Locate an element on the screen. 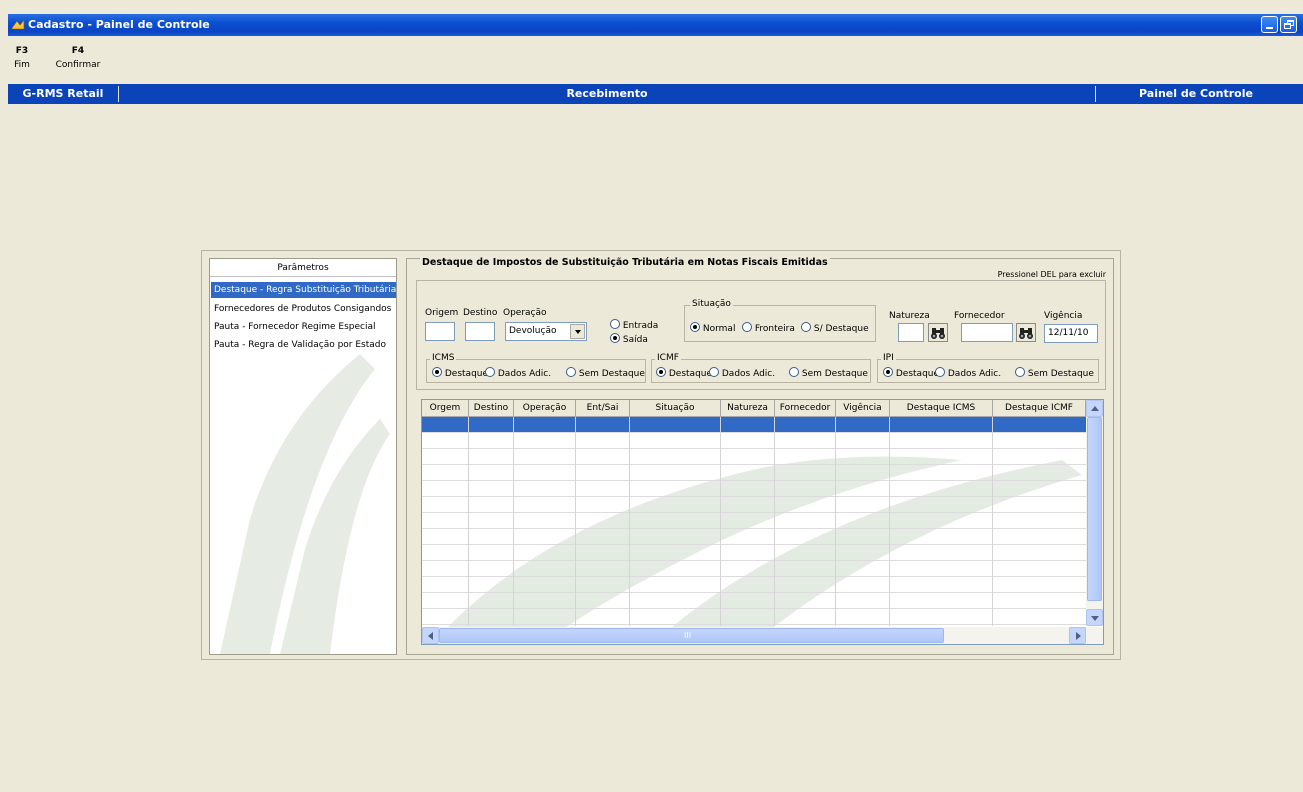  chevron-left-icon is located at coordinates (430, 636).